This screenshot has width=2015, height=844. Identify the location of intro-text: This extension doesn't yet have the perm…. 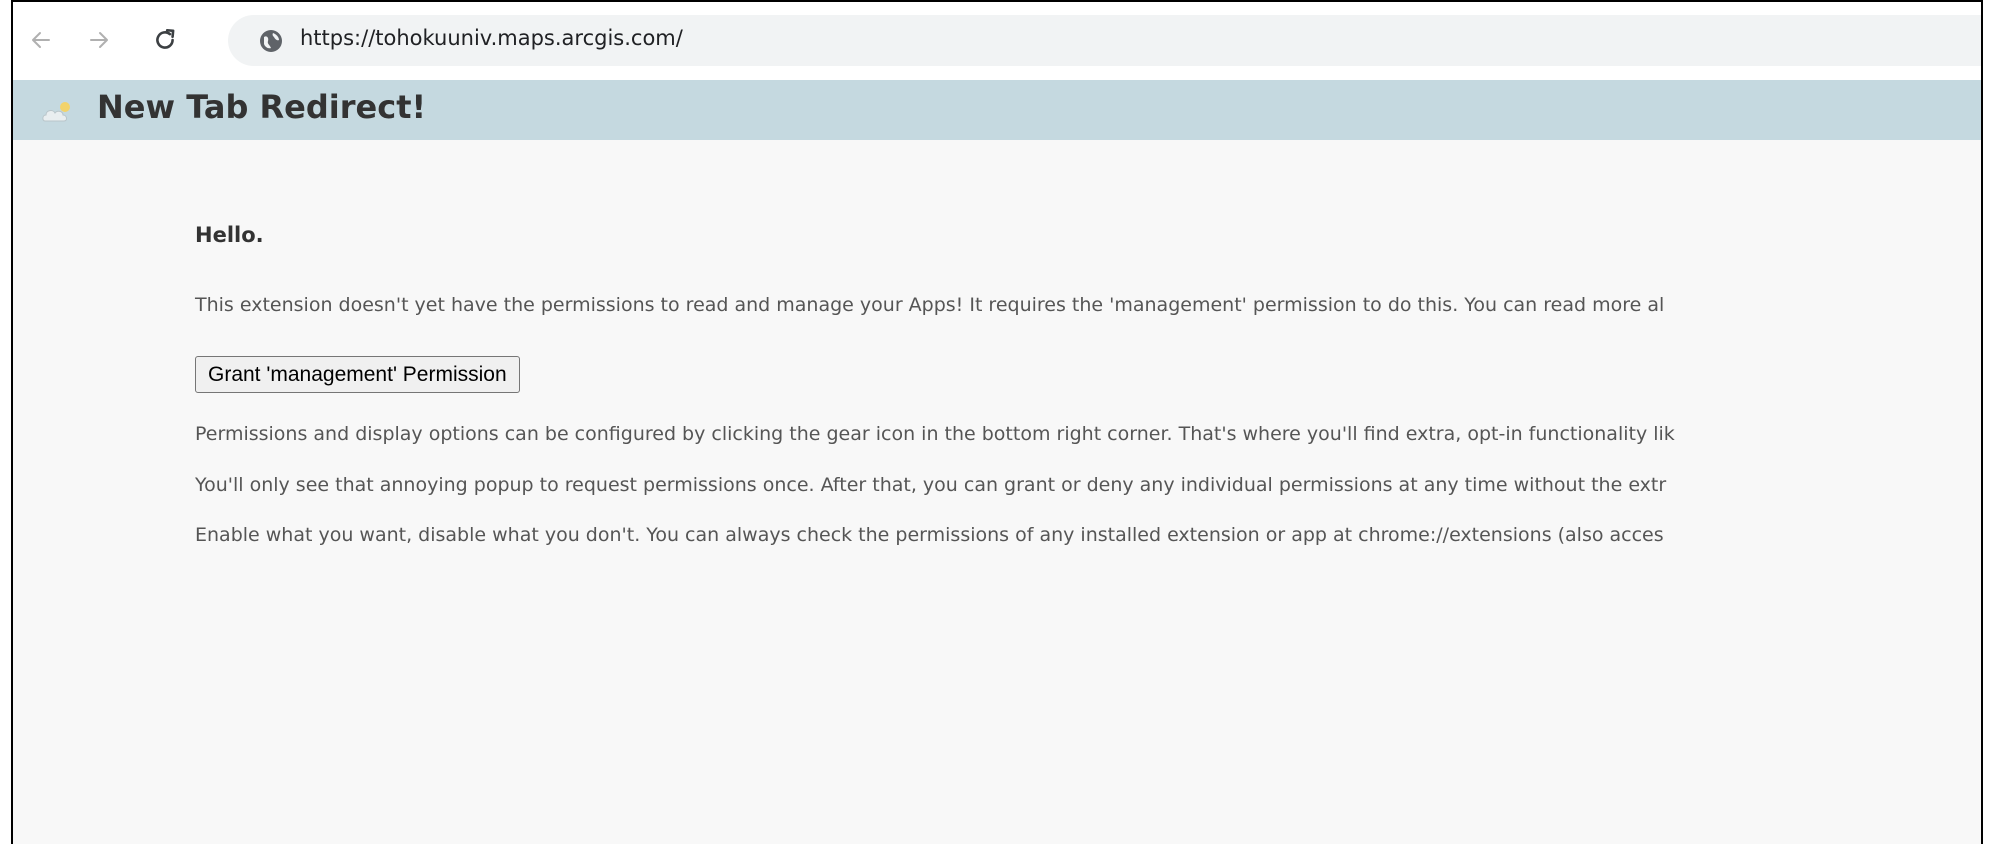
(930, 305).